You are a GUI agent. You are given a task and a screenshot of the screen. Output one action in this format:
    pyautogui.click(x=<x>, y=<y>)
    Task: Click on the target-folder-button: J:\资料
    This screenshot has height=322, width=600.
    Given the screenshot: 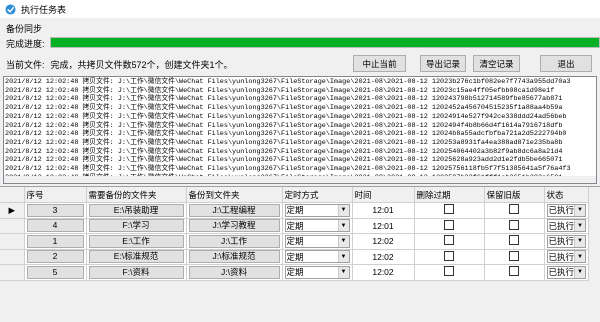 What is the action you would take?
    pyautogui.click(x=234, y=272)
    